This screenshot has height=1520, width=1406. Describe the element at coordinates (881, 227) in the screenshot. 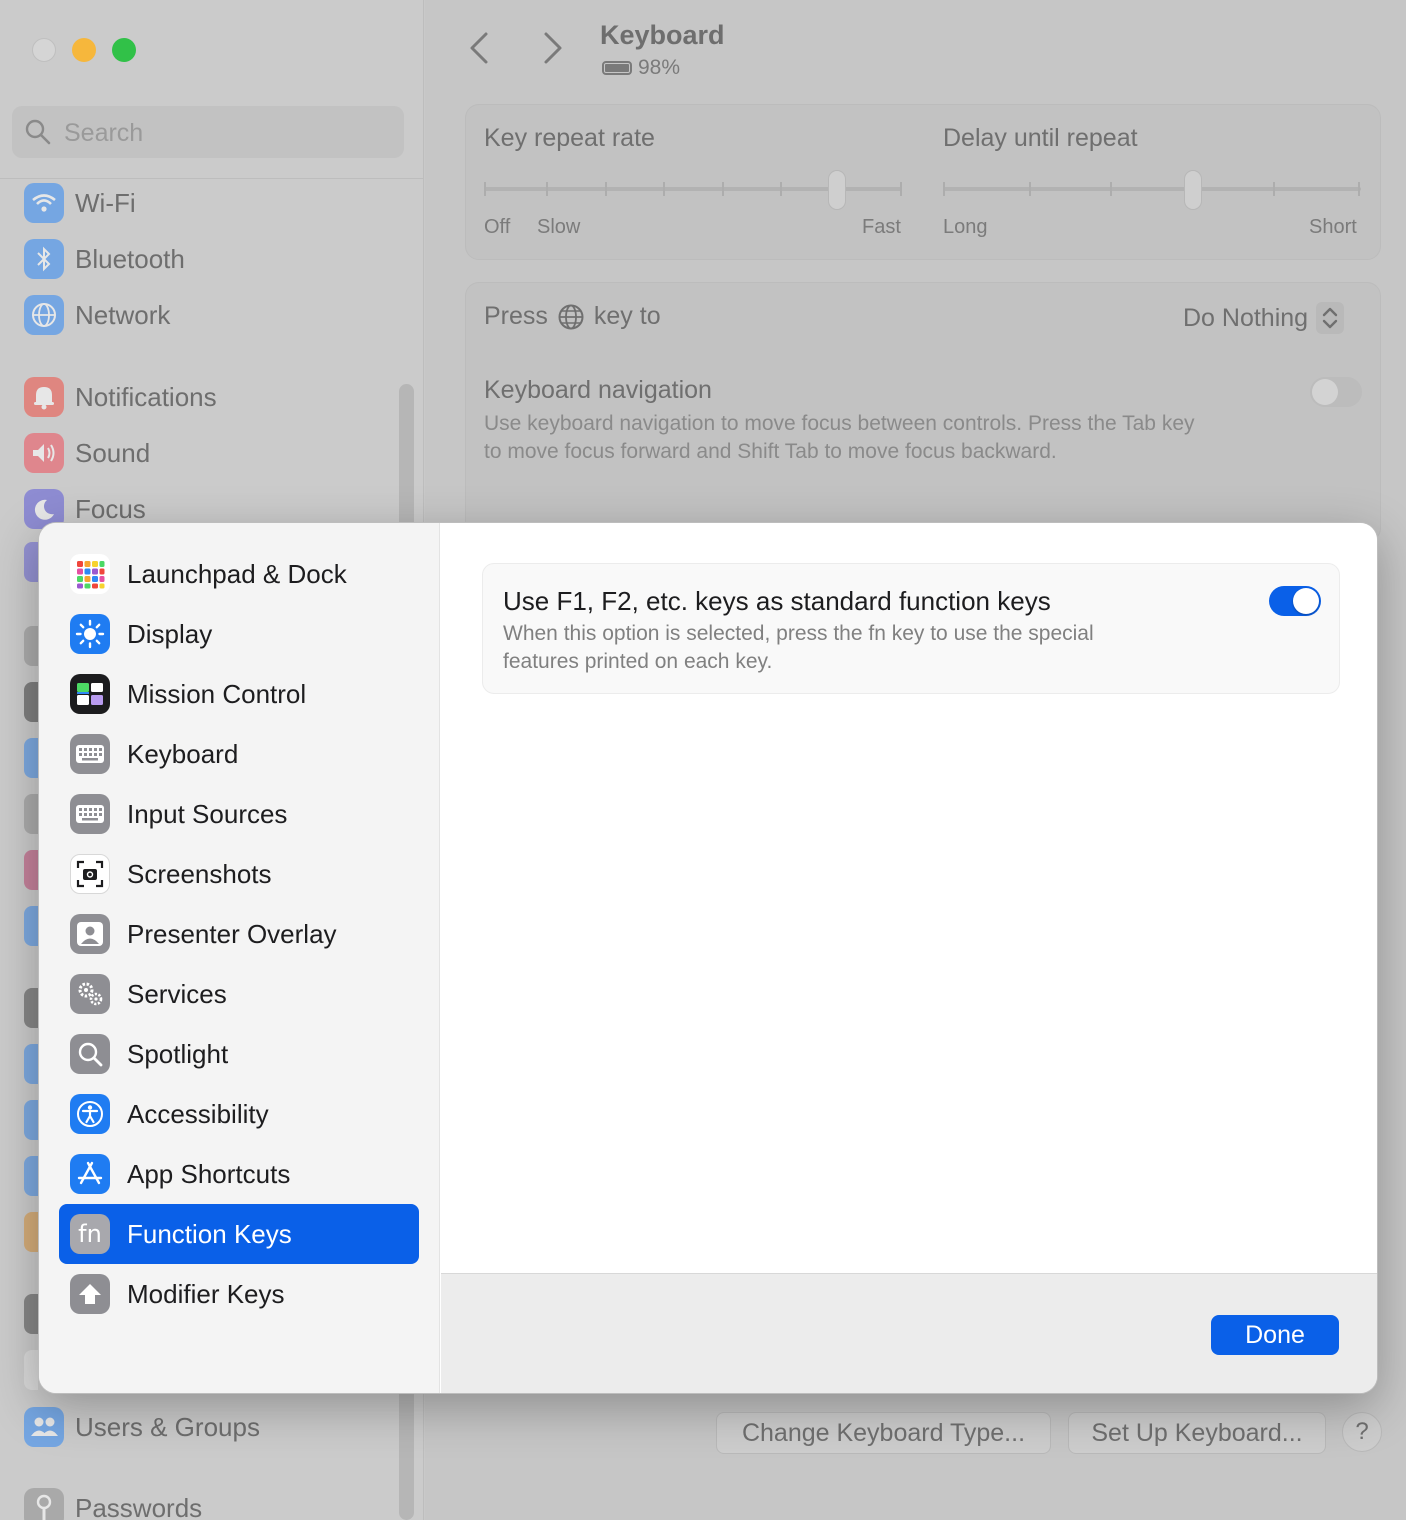

I see `slider-label-fast: Fast` at that location.